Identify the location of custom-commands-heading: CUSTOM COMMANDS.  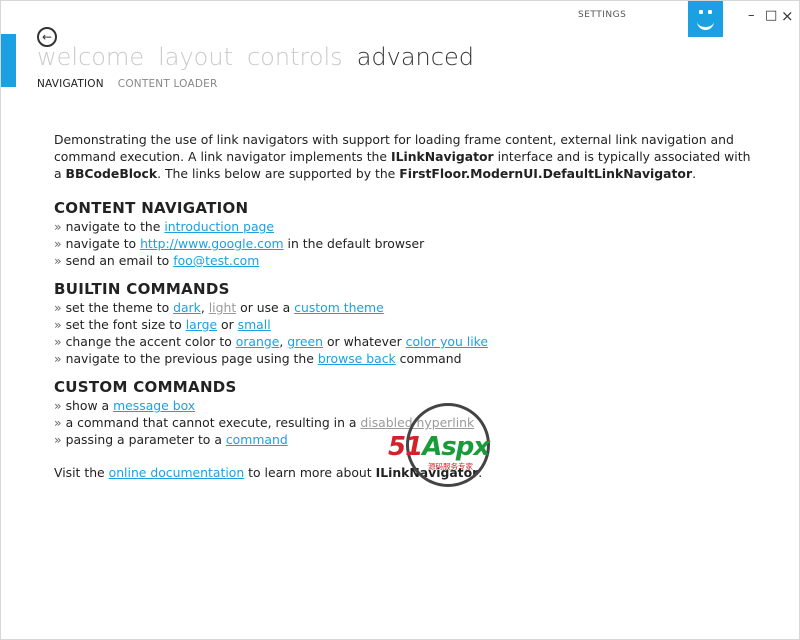
(145, 387).